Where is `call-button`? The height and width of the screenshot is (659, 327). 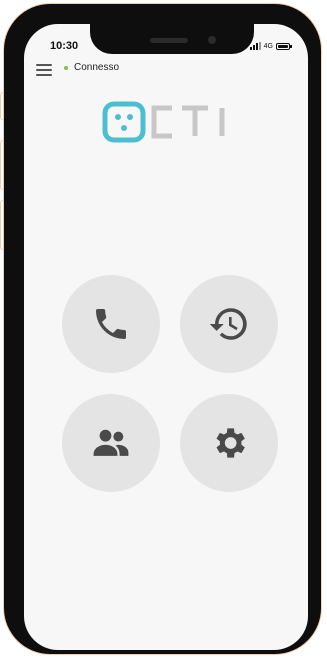 call-button is located at coordinates (111, 324).